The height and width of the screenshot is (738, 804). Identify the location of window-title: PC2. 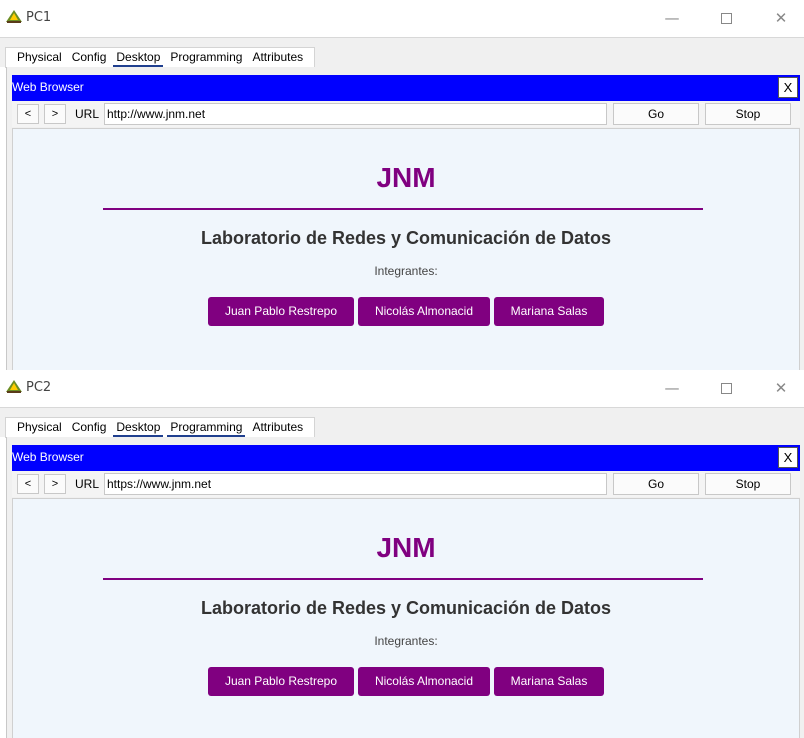
(39, 387).